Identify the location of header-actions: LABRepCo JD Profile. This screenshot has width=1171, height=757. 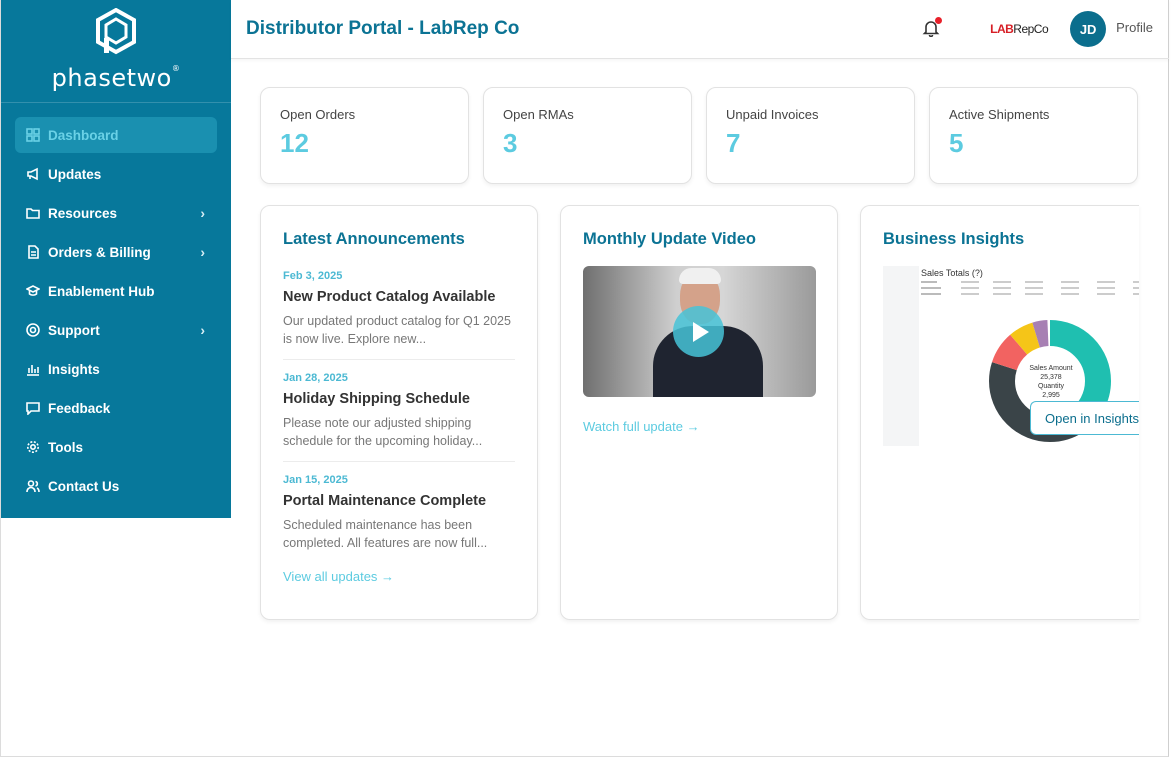
(1045, 29).